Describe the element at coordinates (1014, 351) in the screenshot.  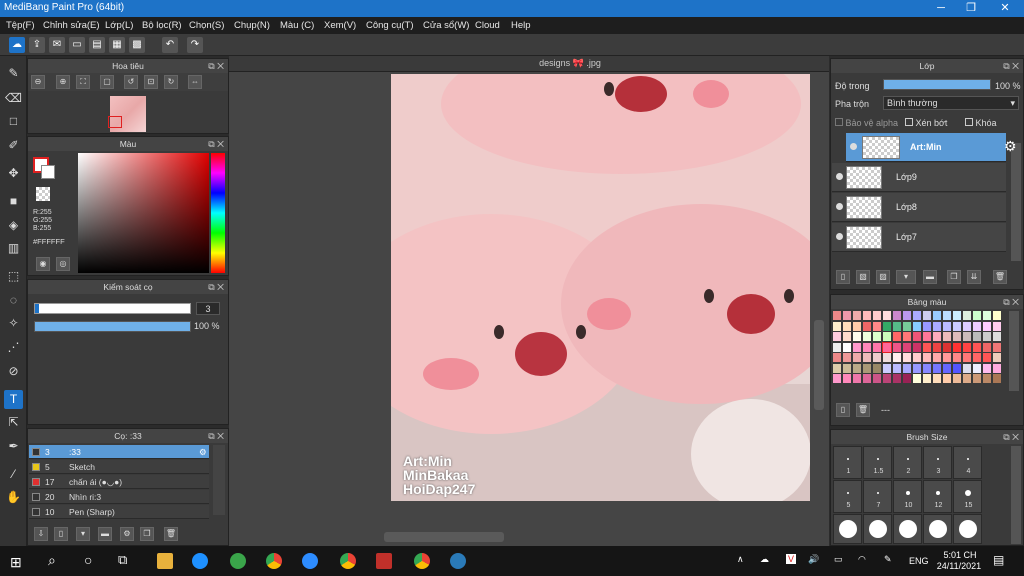
I see `palette-scrollbar` at that location.